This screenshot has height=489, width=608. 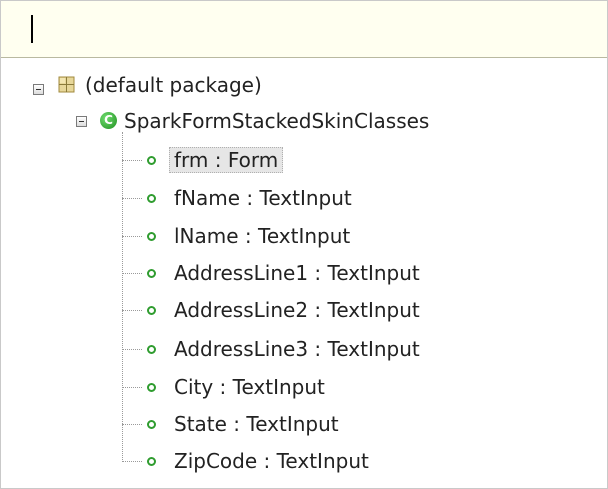 I want to click on tree-item-field: frm : Form, so click(x=226, y=160).